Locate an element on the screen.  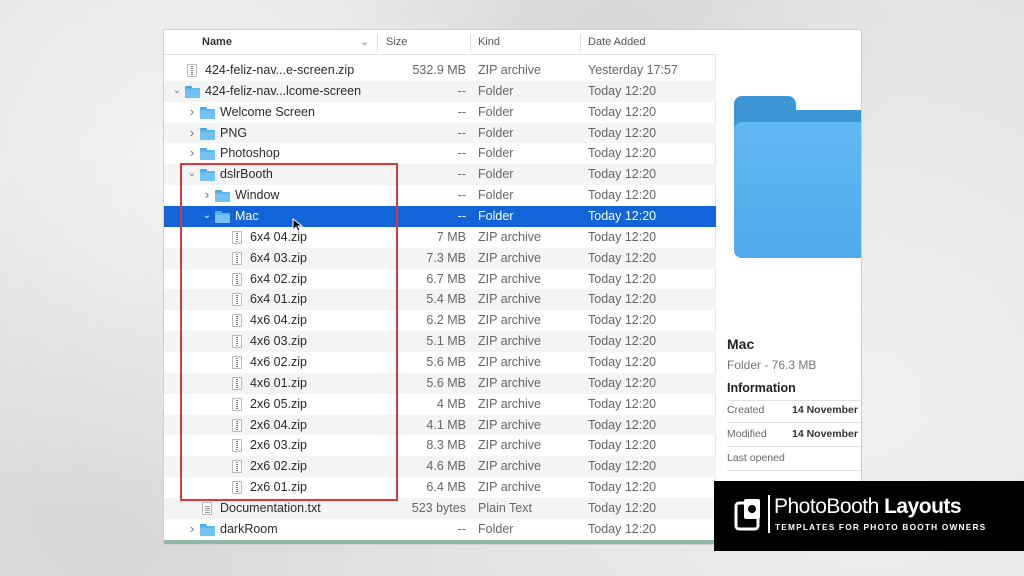
file-row: 2x6 05.zip 4 MB ZIP archive Today 12:20 is located at coordinates (440, 404).